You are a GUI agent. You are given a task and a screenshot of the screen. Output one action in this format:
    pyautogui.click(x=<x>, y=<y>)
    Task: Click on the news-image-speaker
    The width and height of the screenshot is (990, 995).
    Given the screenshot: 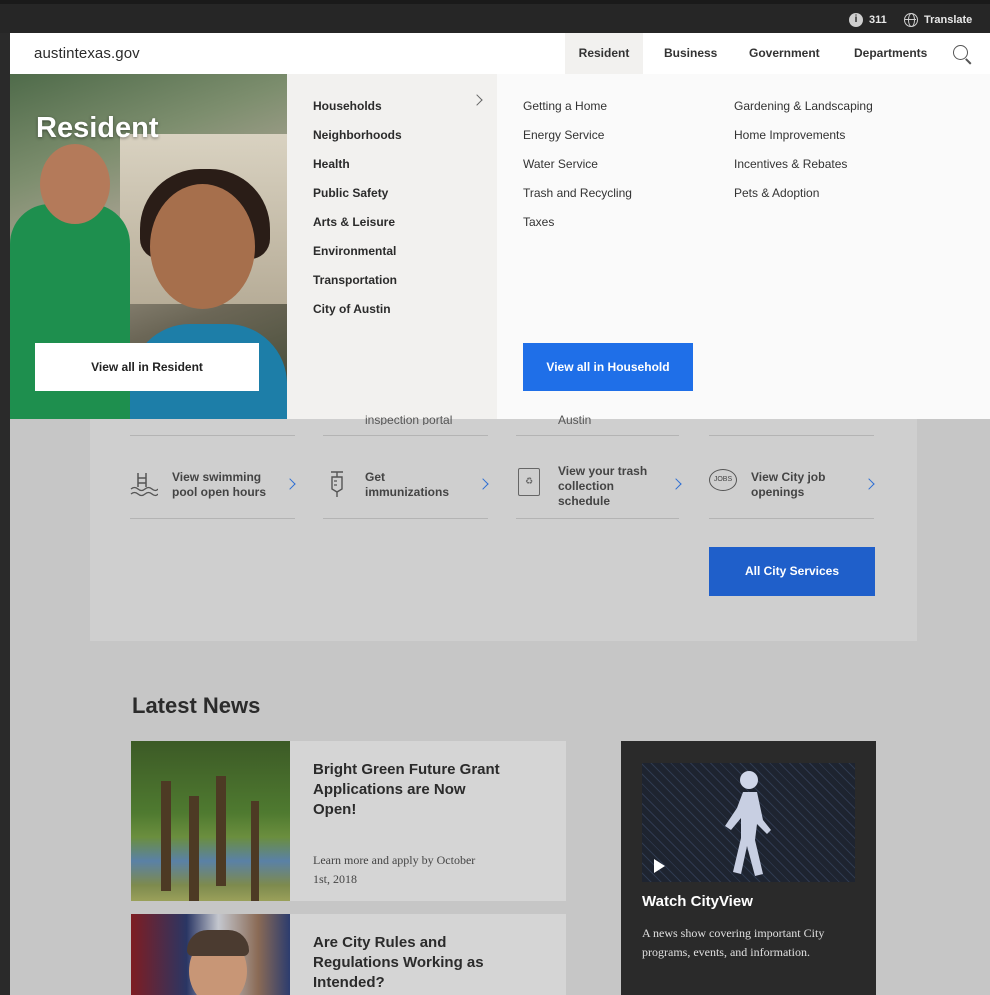 What is the action you would take?
    pyautogui.click(x=210, y=954)
    